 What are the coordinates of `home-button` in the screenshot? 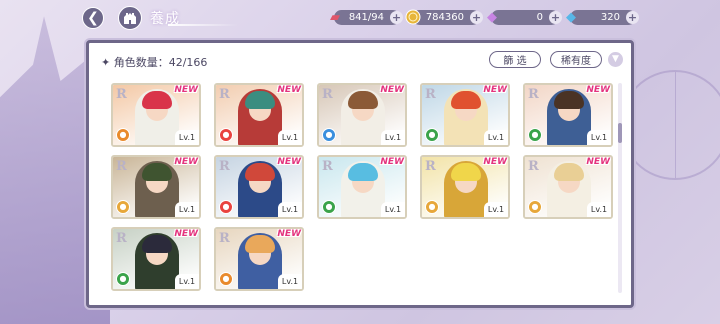 It's located at (130, 18).